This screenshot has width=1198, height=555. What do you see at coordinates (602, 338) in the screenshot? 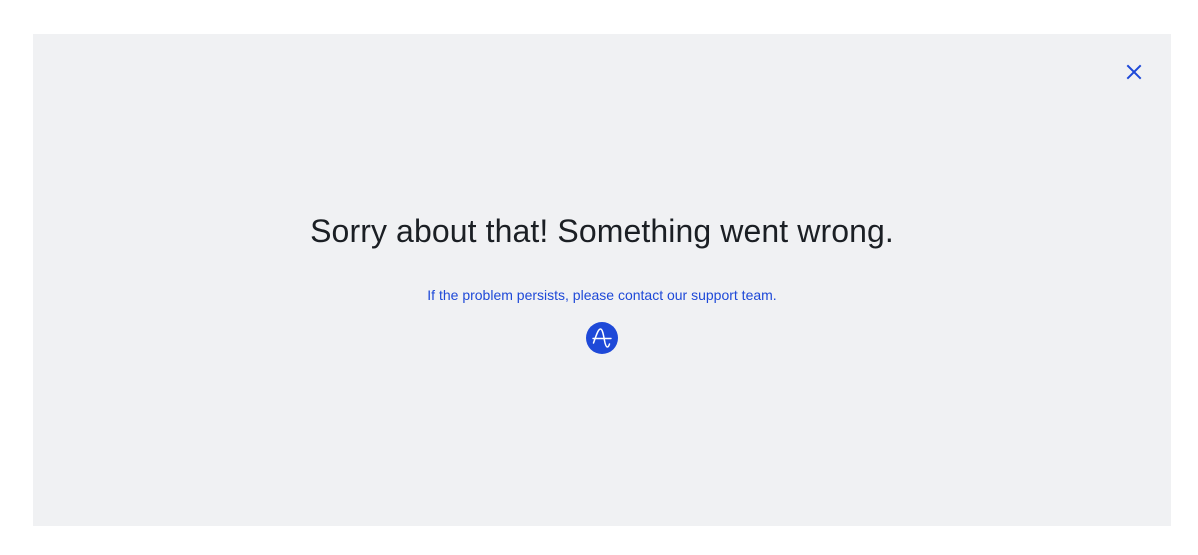
I see `amplitude-logo-icon` at bounding box center [602, 338].